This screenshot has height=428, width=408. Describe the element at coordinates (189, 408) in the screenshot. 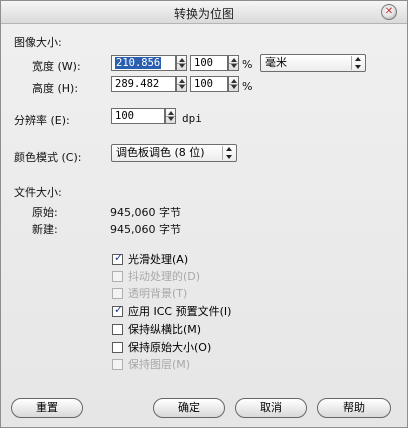

I see `ok-button: 确定` at that location.